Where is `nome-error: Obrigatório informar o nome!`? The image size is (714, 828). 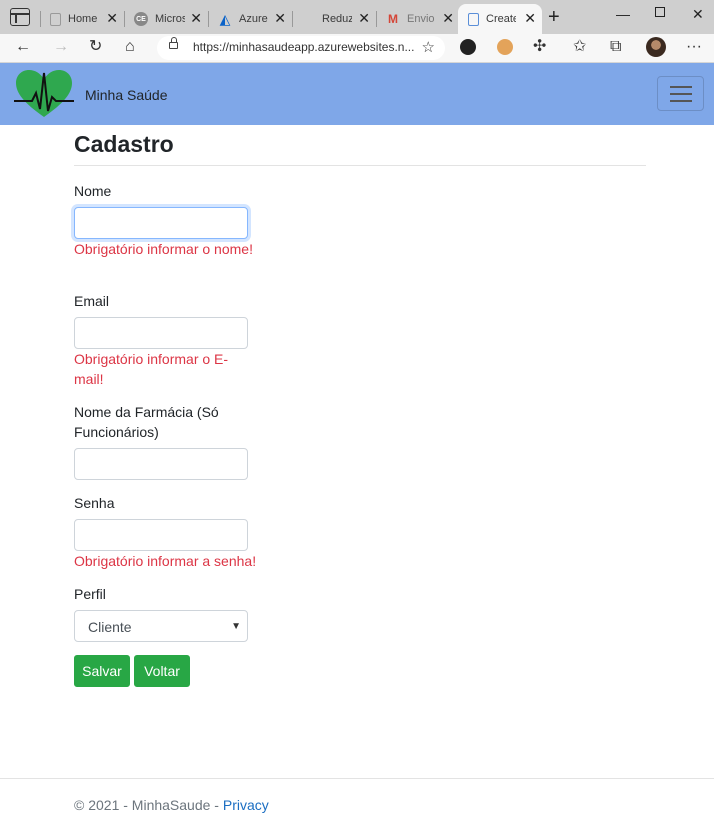
nome-error: Obrigatório informar o nome! is located at coordinates (163, 249).